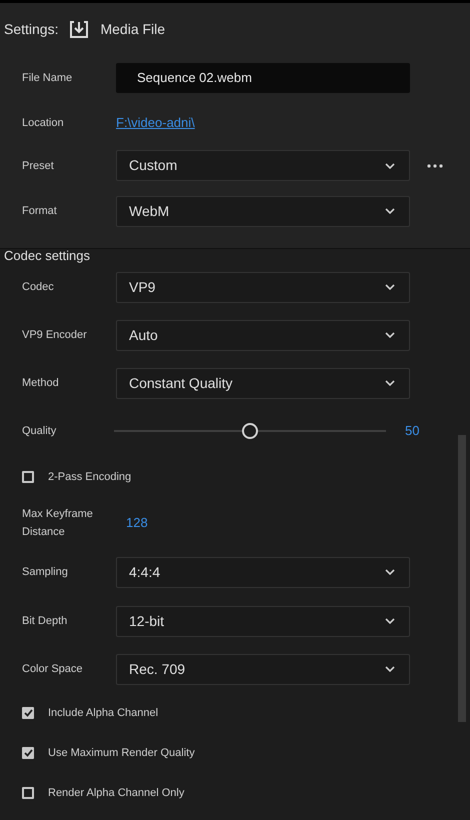 This screenshot has width=470, height=820. I want to click on section-heading: Codec settings, so click(47, 256).